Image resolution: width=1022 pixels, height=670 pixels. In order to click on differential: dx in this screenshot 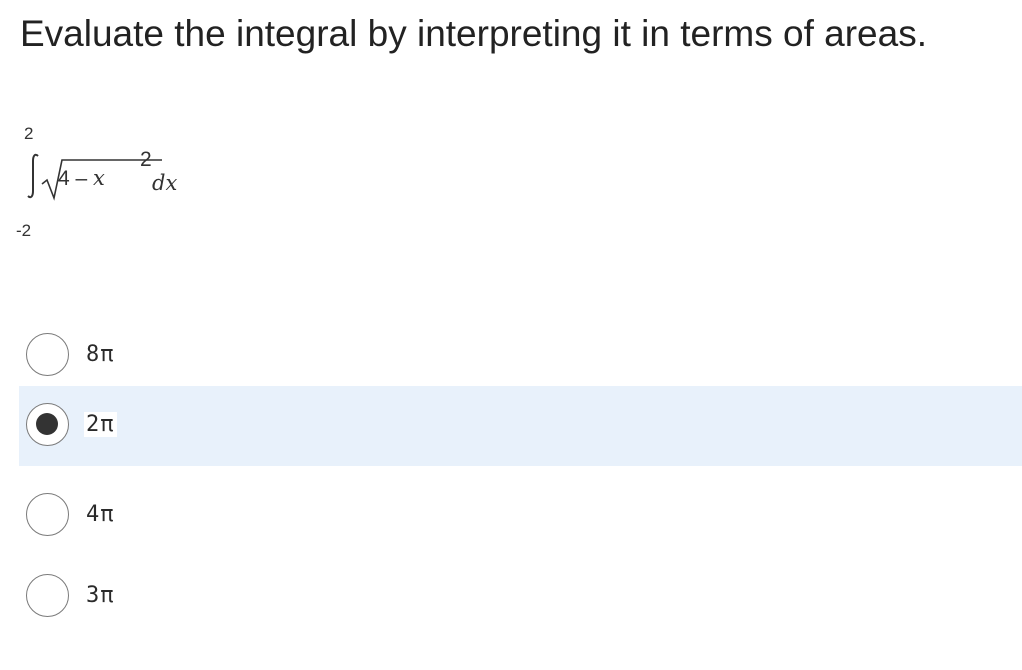, I will do `click(165, 183)`.